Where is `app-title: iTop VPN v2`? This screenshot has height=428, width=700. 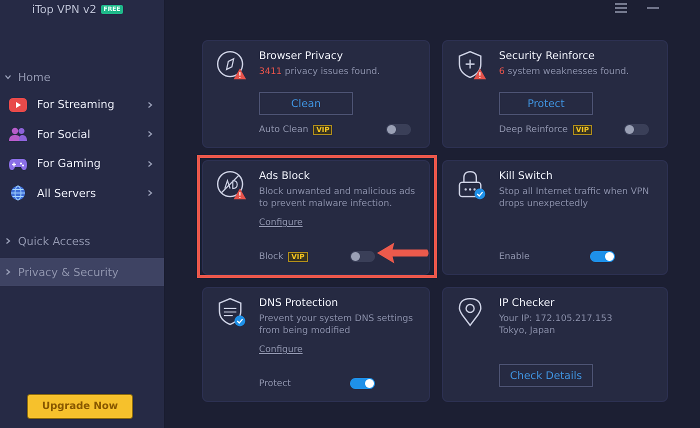 app-title: iTop VPN v2 is located at coordinates (64, 9).